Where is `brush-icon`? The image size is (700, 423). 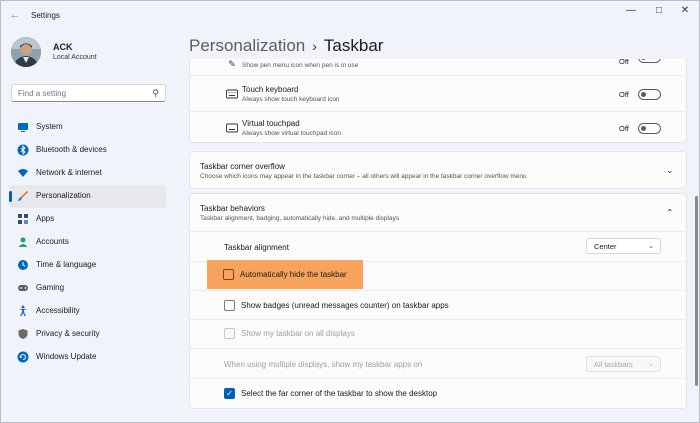
brush-icon is located at coordinates (23, 196).